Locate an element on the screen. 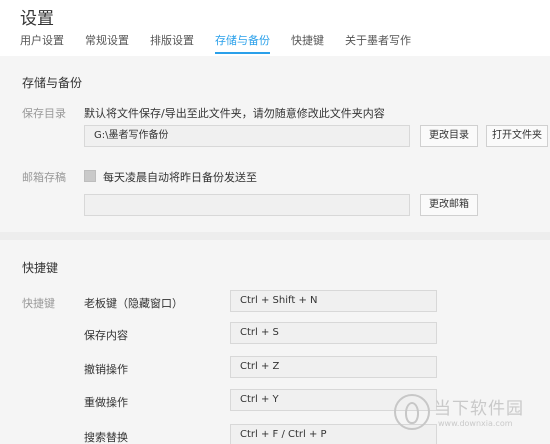 The height and width of the screenshot is (444, 550). save-dir-field: G:\墨者写作备份 is located at coordinates (247, 136).